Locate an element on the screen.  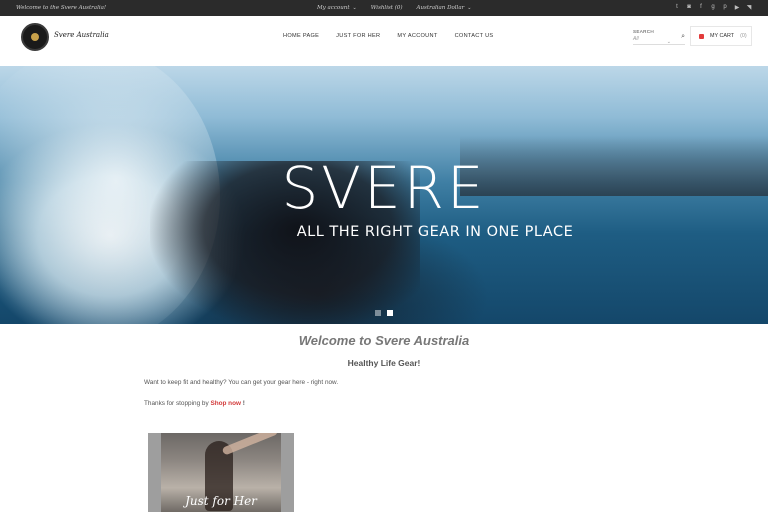
currency-selector: Australian Dollar ⌄ is located at coordinates (444, 8).